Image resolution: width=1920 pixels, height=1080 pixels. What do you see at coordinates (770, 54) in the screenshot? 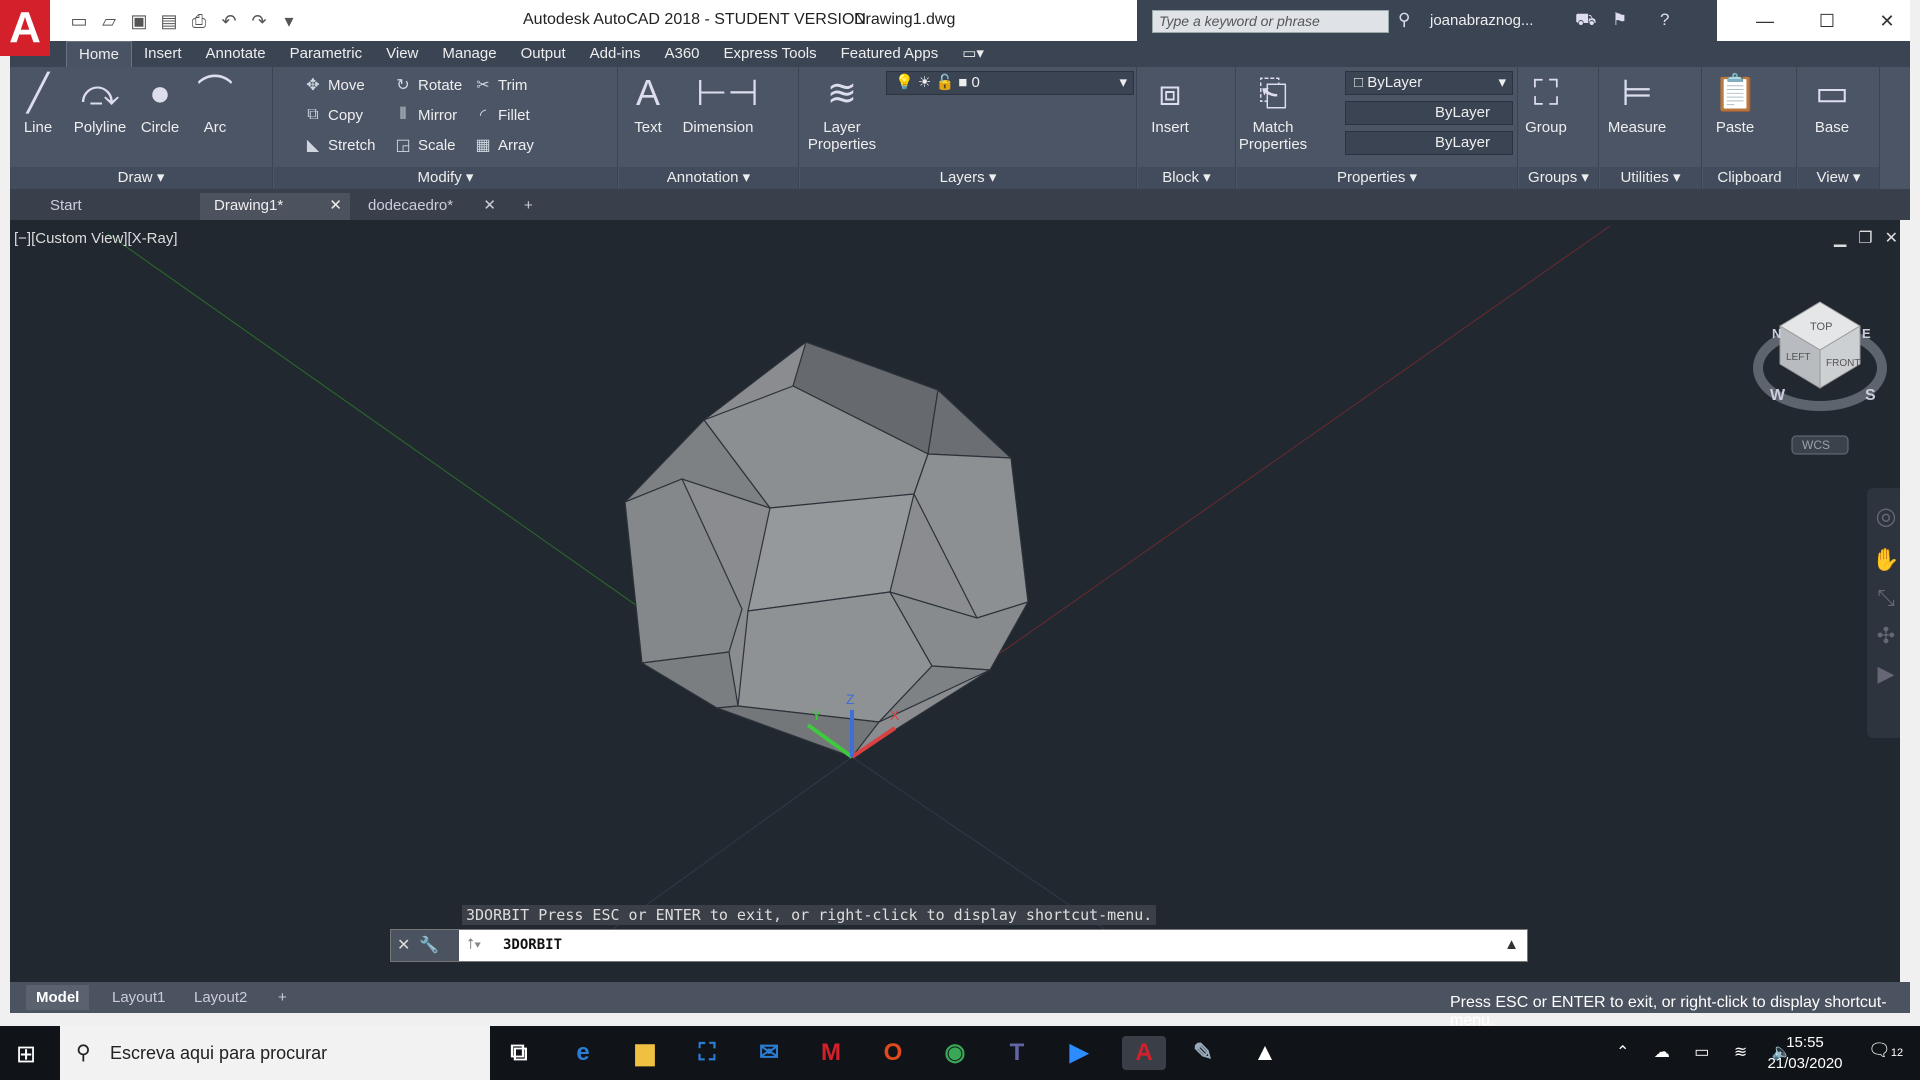
I see `tab-express-tools: Express Tools` at bounding box center [770, 54].